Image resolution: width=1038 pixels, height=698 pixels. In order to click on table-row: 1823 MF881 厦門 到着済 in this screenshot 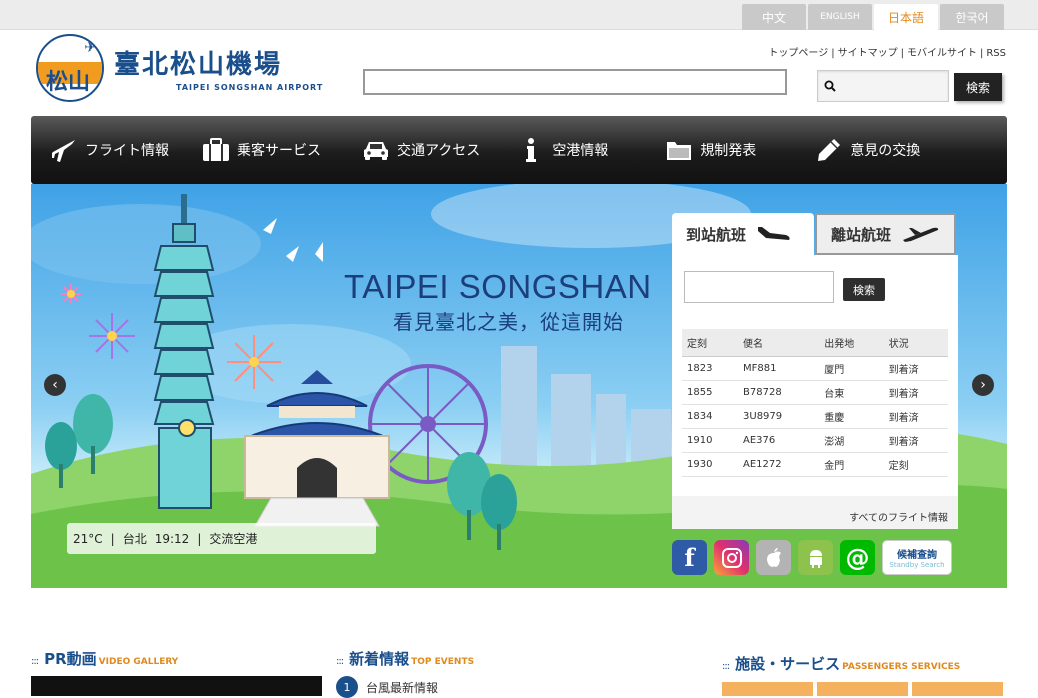, I will do `click(815, 368)`.